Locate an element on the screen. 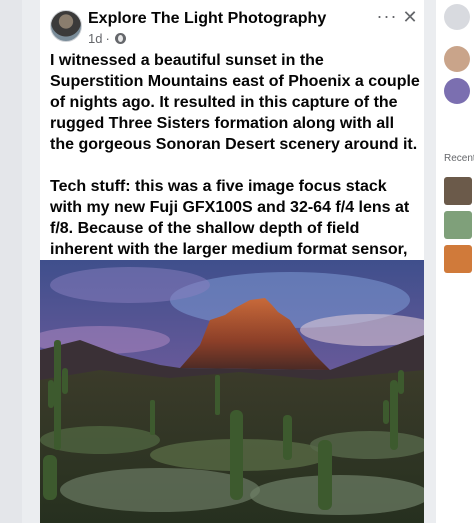  close-icon: ✕ is located at coordinates (410, 17).